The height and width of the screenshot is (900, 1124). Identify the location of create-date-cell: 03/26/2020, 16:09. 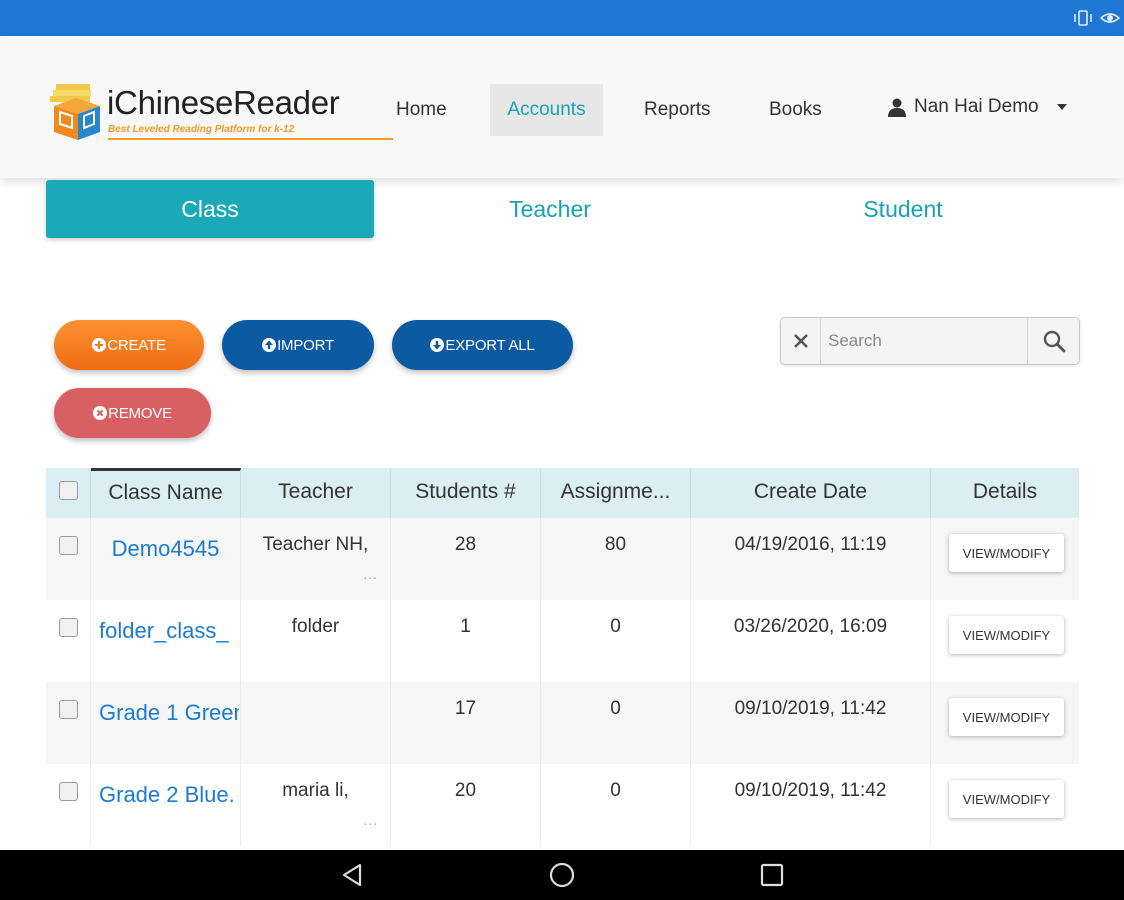
(811, 641).